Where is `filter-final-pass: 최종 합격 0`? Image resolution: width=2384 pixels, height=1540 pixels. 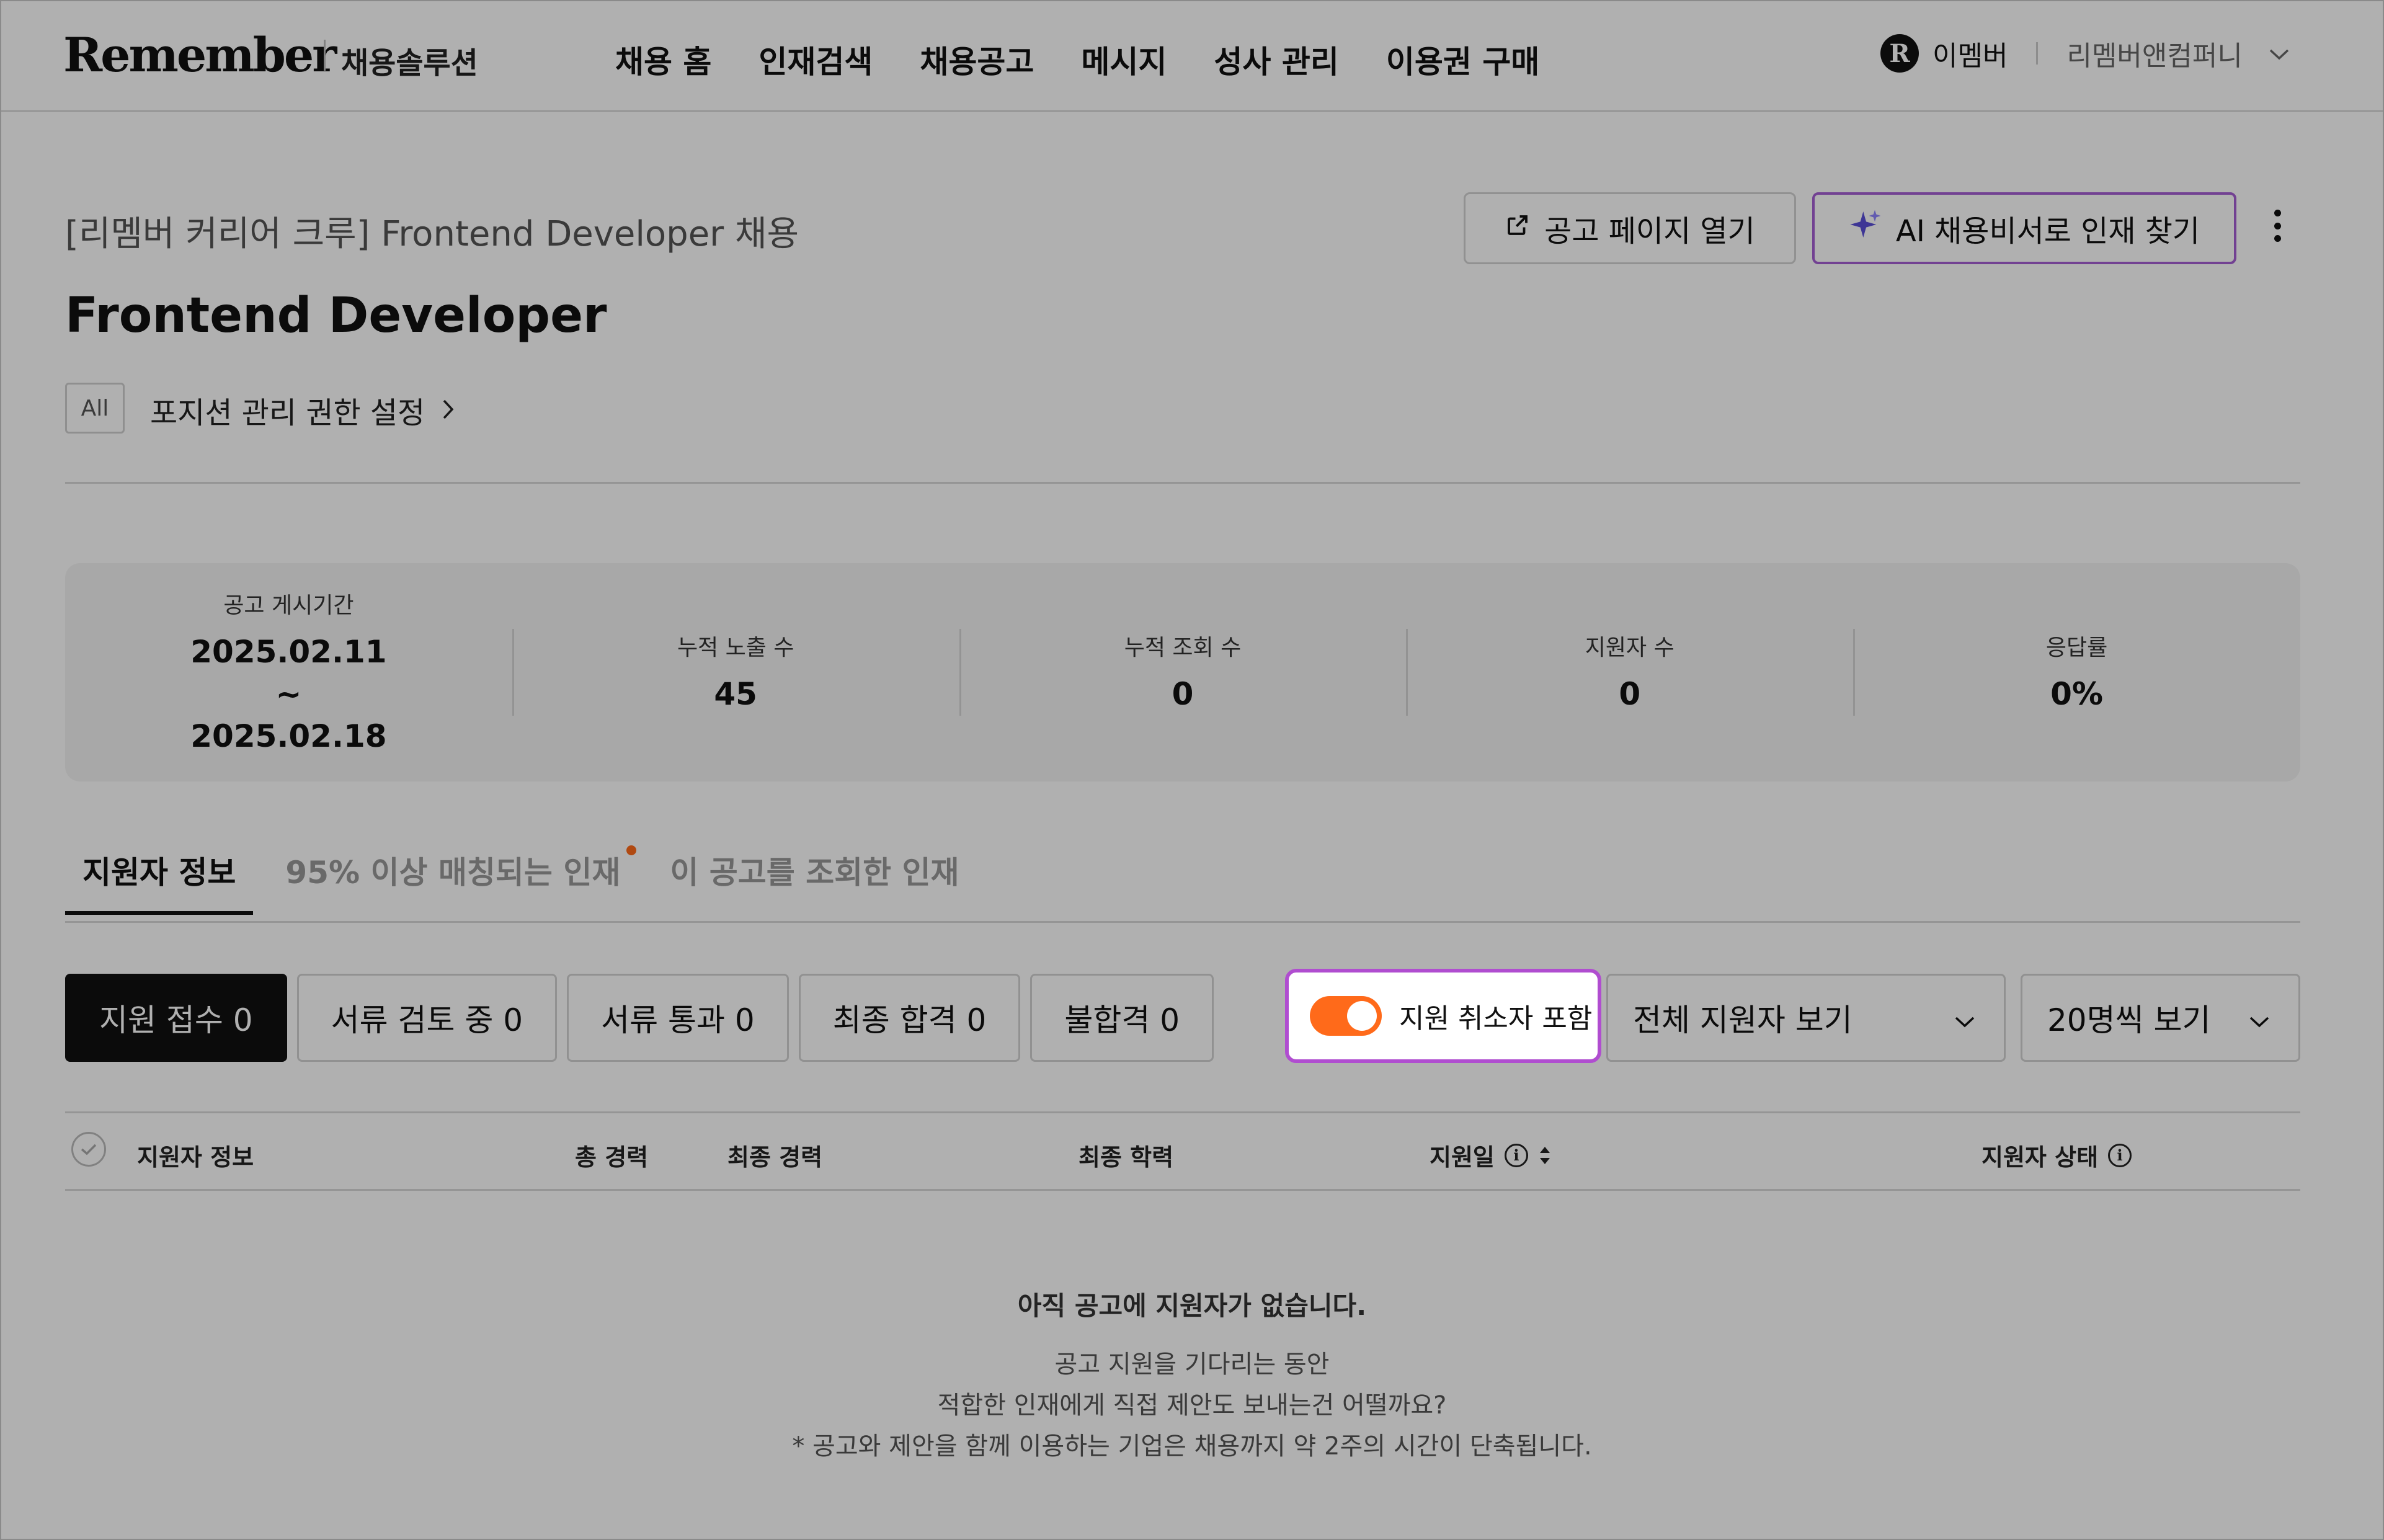 filter-final-pass: 최종 합격 0 is located at coordinates (909, 1018).